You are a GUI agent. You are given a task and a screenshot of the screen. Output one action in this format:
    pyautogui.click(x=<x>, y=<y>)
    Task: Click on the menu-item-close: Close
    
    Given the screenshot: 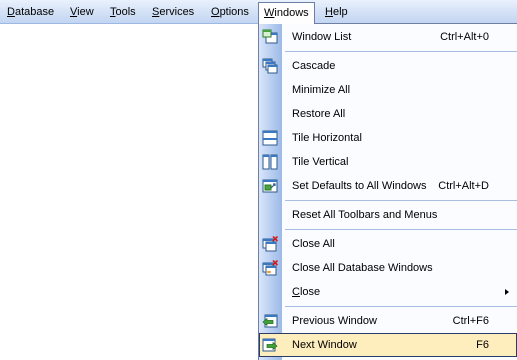 What is the action you would take?
    pyautogui.click(x=388, y=292)
    